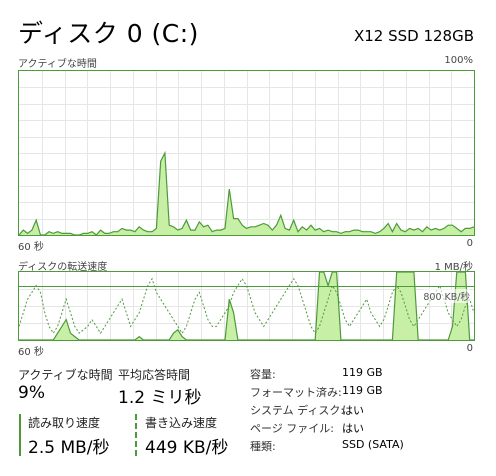  I want to click on write-speed-label: 書き込み速度, so click(181, 423).